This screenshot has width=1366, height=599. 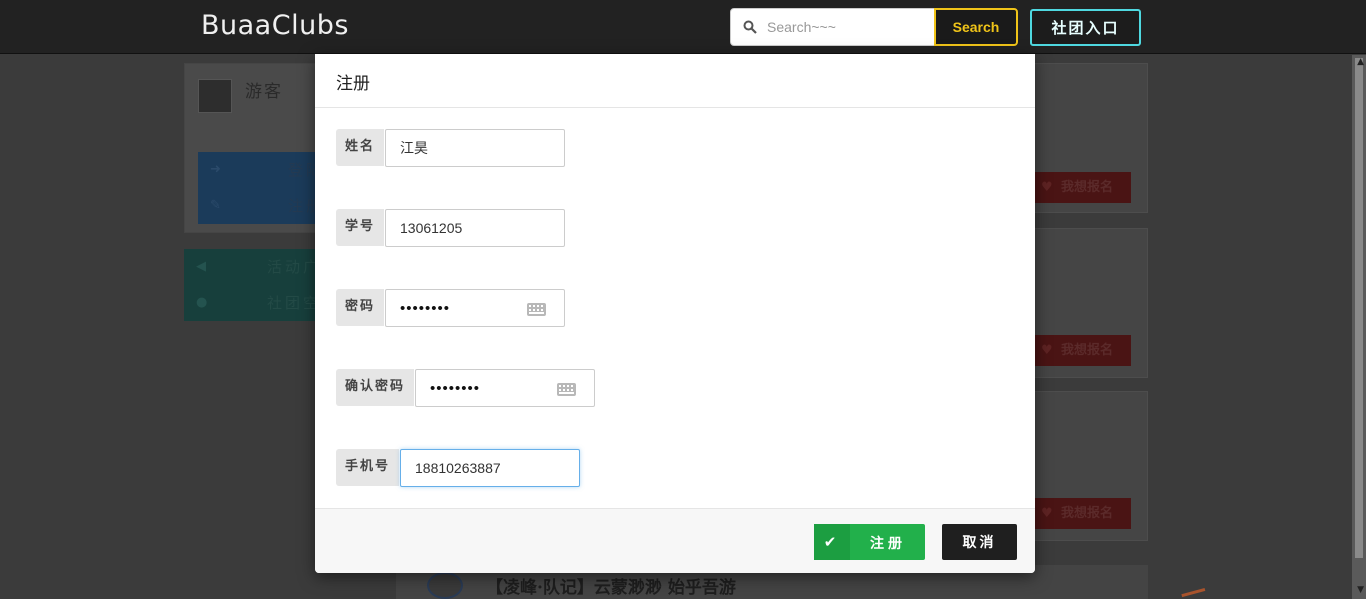 I want to click on top-navbar: BuaaClubs Search 社团入口, so click(x=683, y=27).